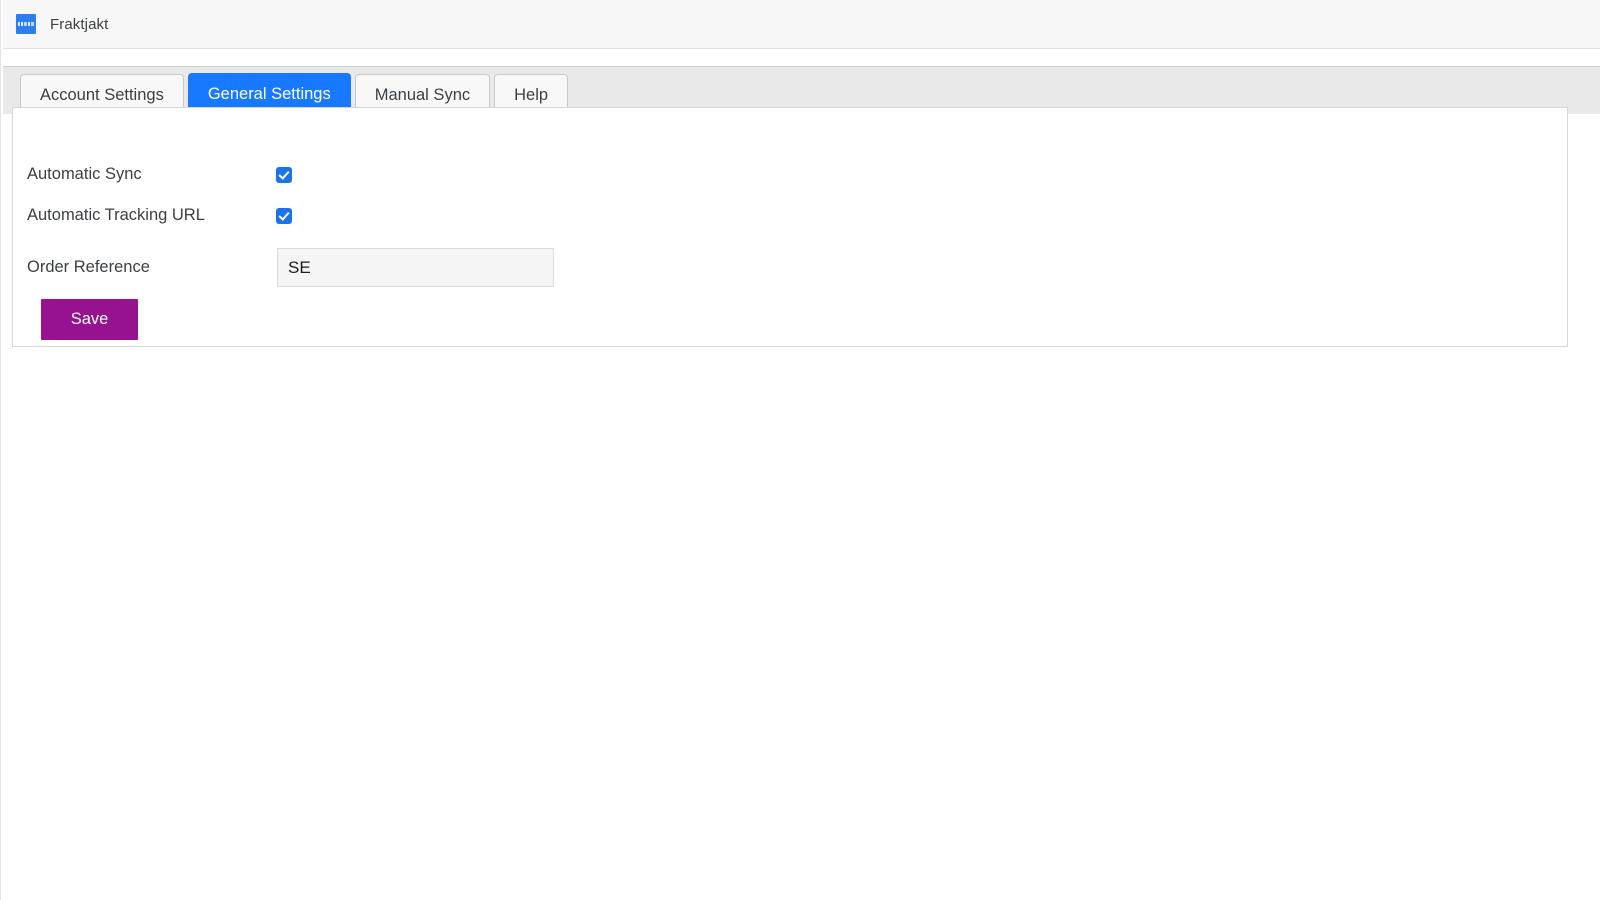 Image resolution: width=1600 pixels, height=900 pixels. I want to click on row-automatic-sync: Automatic Sync, so click(797, 174).